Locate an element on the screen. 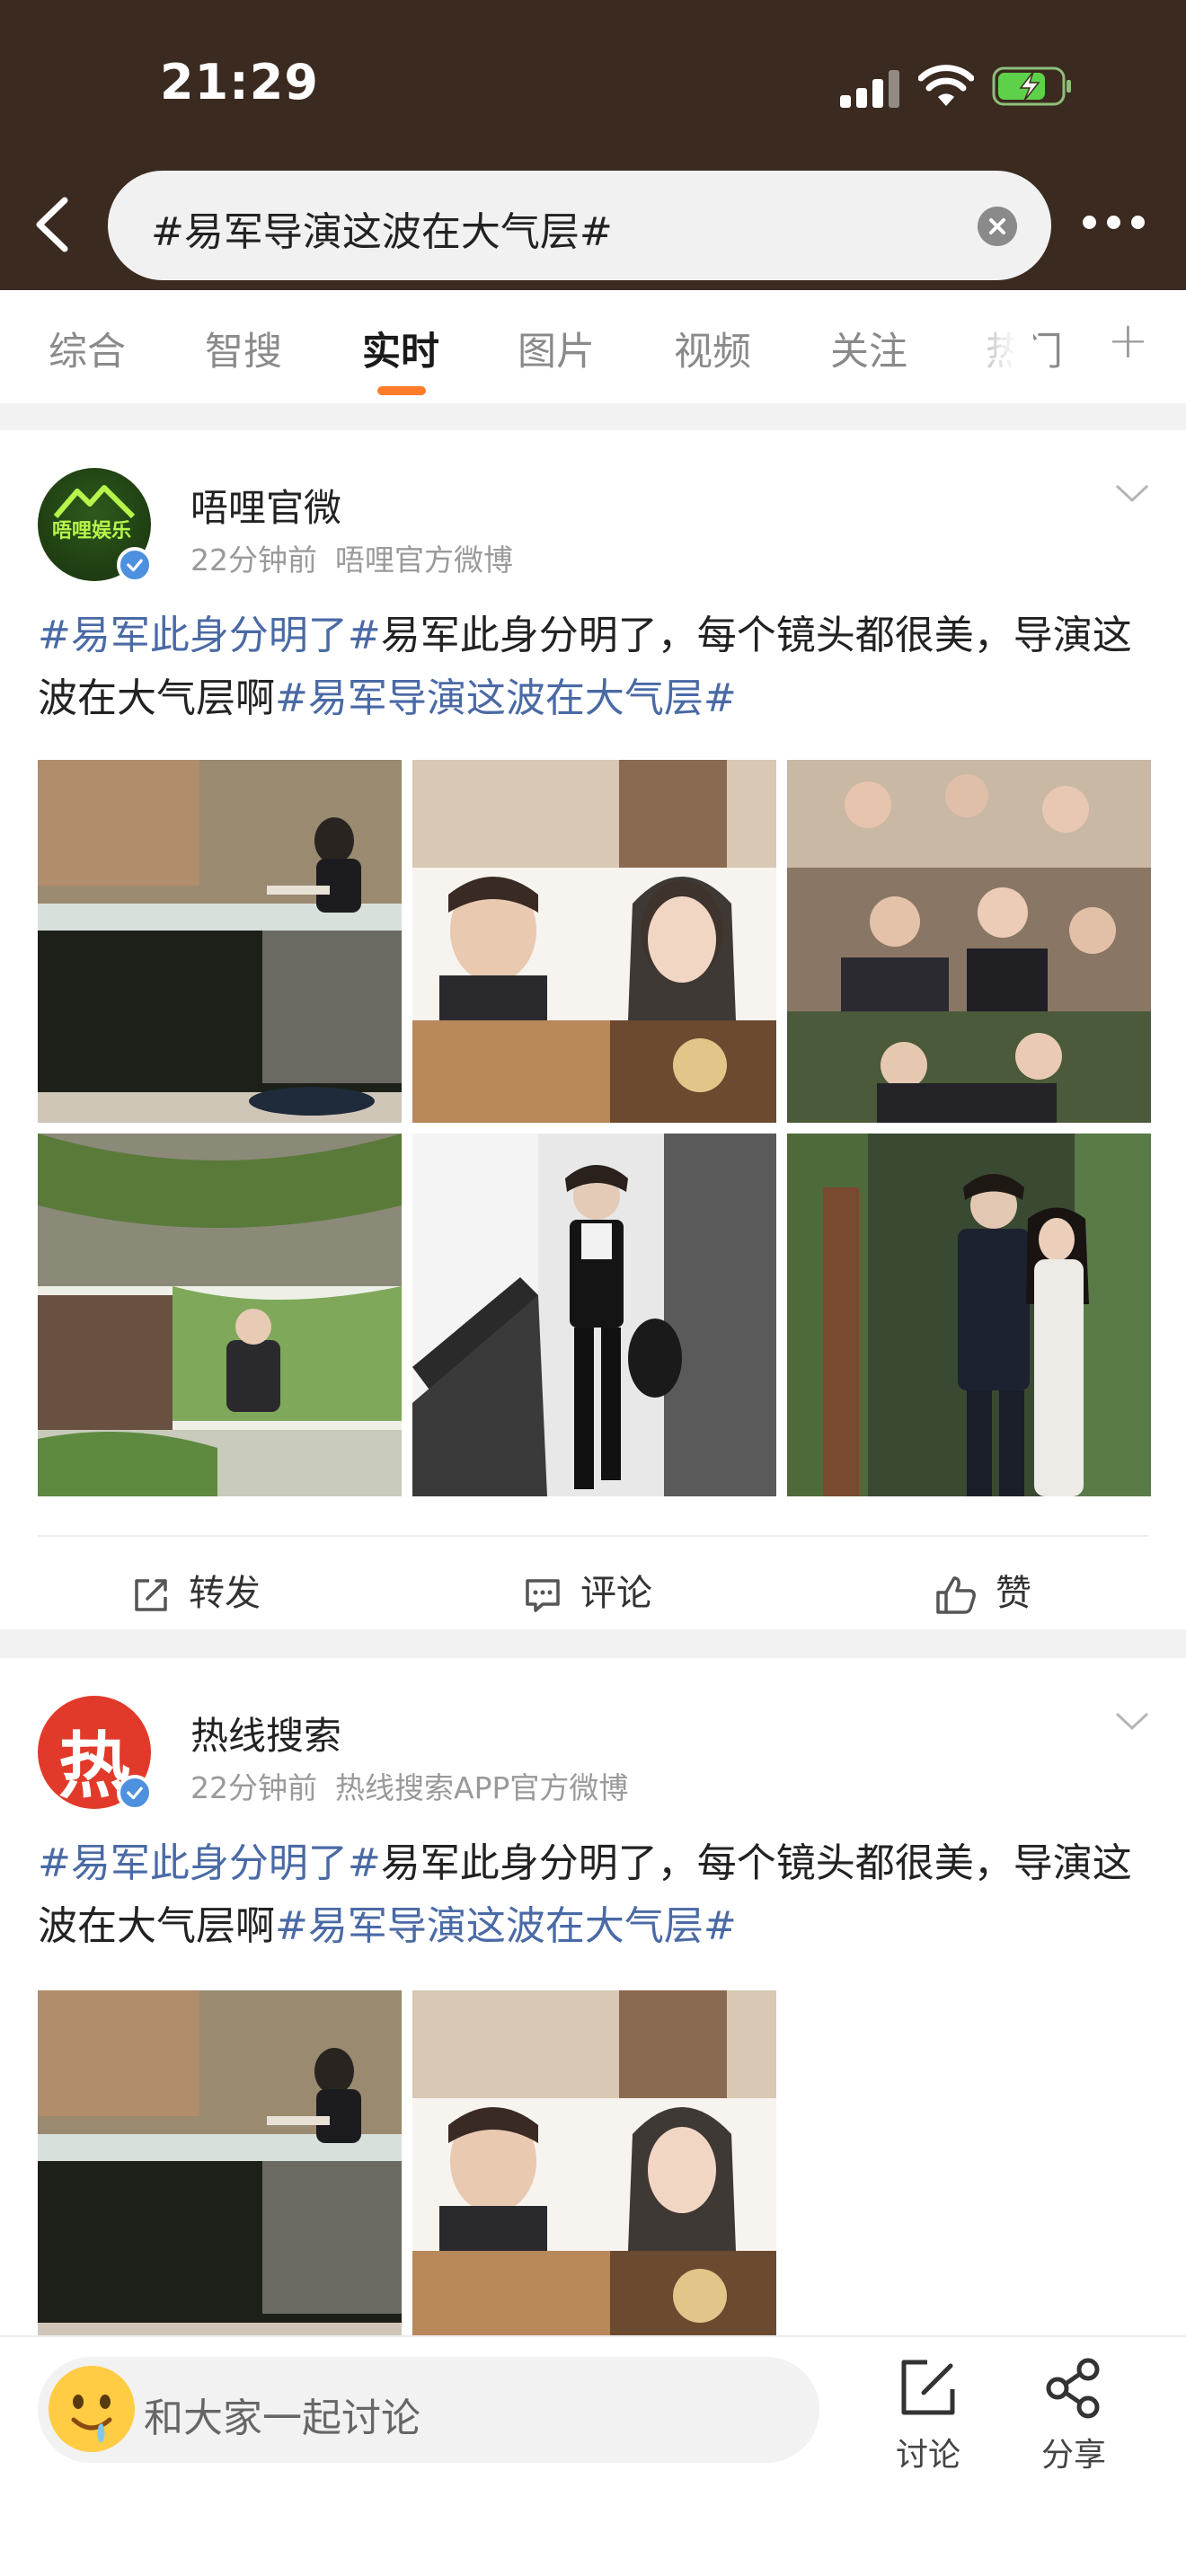 This screenshot has height=2576, width=1186. share-label: 分享 is located at coordinates (1073, 2455).